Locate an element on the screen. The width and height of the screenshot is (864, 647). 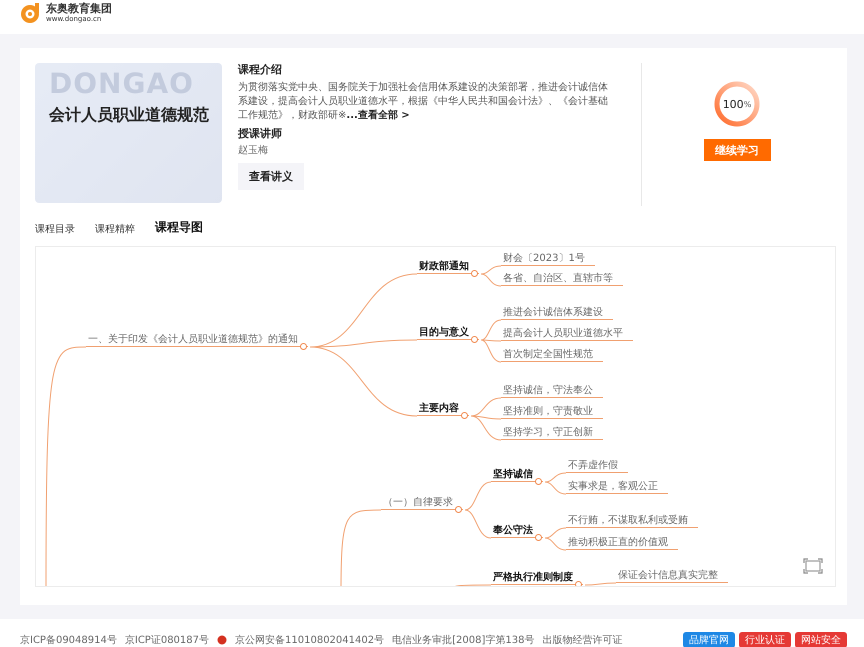
mindmap-node: 坚持诚信，守法奉公 is located at coordinates (552, 391).